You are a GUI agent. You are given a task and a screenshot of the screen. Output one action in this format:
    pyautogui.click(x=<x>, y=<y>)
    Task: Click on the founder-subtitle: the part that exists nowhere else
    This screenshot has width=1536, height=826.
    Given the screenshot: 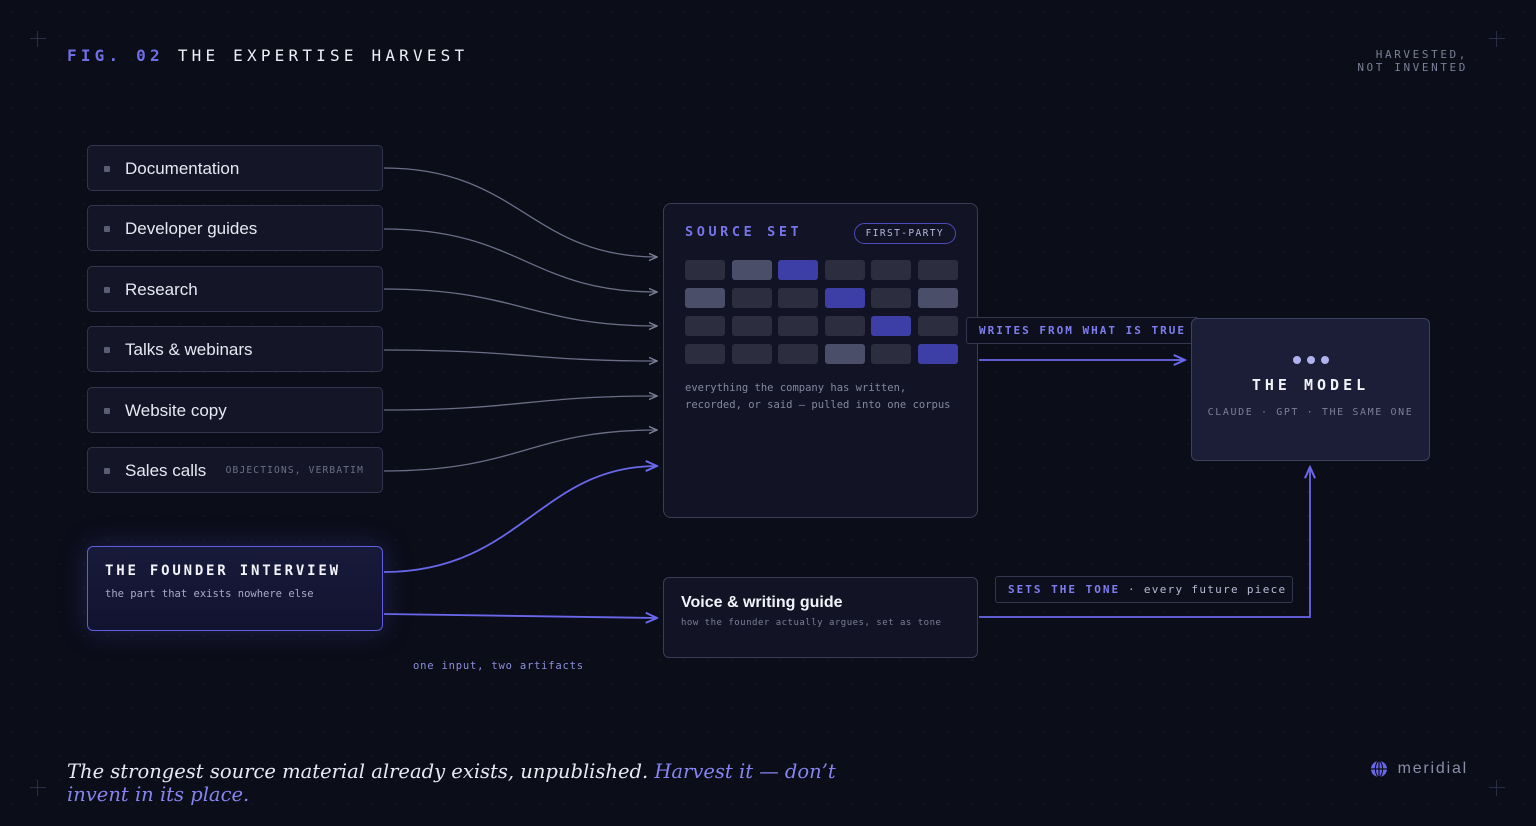 What is the action you would take?
    pyautogui.click(x=209, y=594)
    